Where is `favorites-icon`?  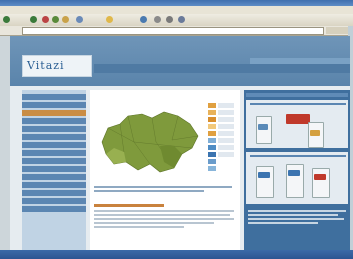 favorites-icon is located at coordinates (109, 19).